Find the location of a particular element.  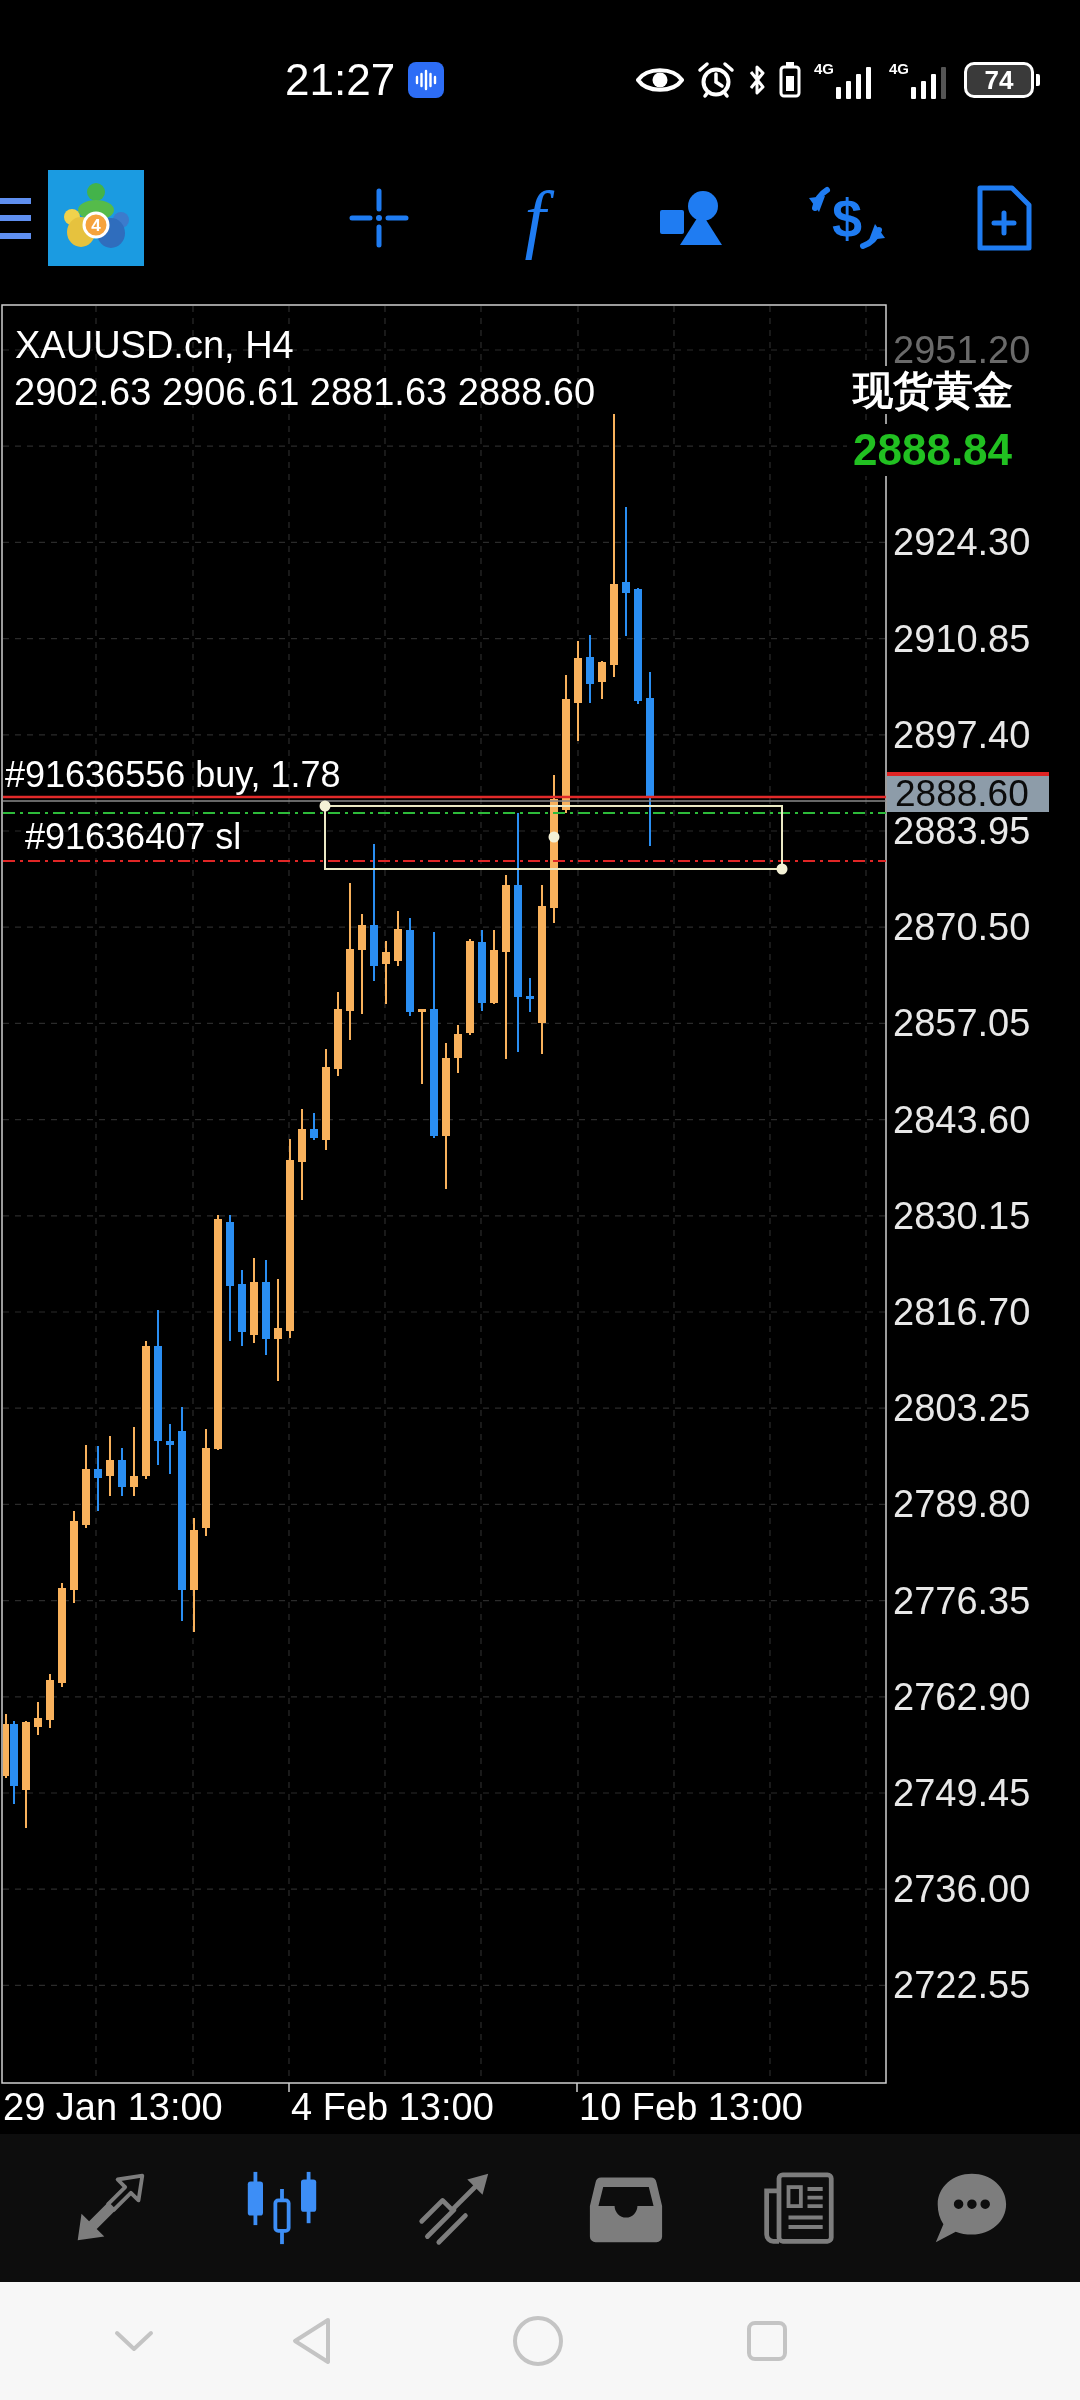

price-axis-label: 2789.80 is located at coordinates (962, 1504).